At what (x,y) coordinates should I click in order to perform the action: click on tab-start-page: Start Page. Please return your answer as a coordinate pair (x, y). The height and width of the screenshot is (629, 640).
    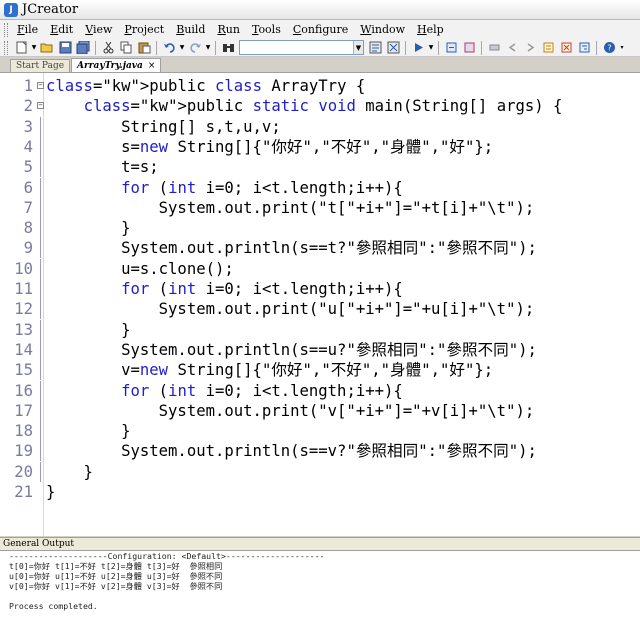
    Looking at the image, I should click on (40, 65).